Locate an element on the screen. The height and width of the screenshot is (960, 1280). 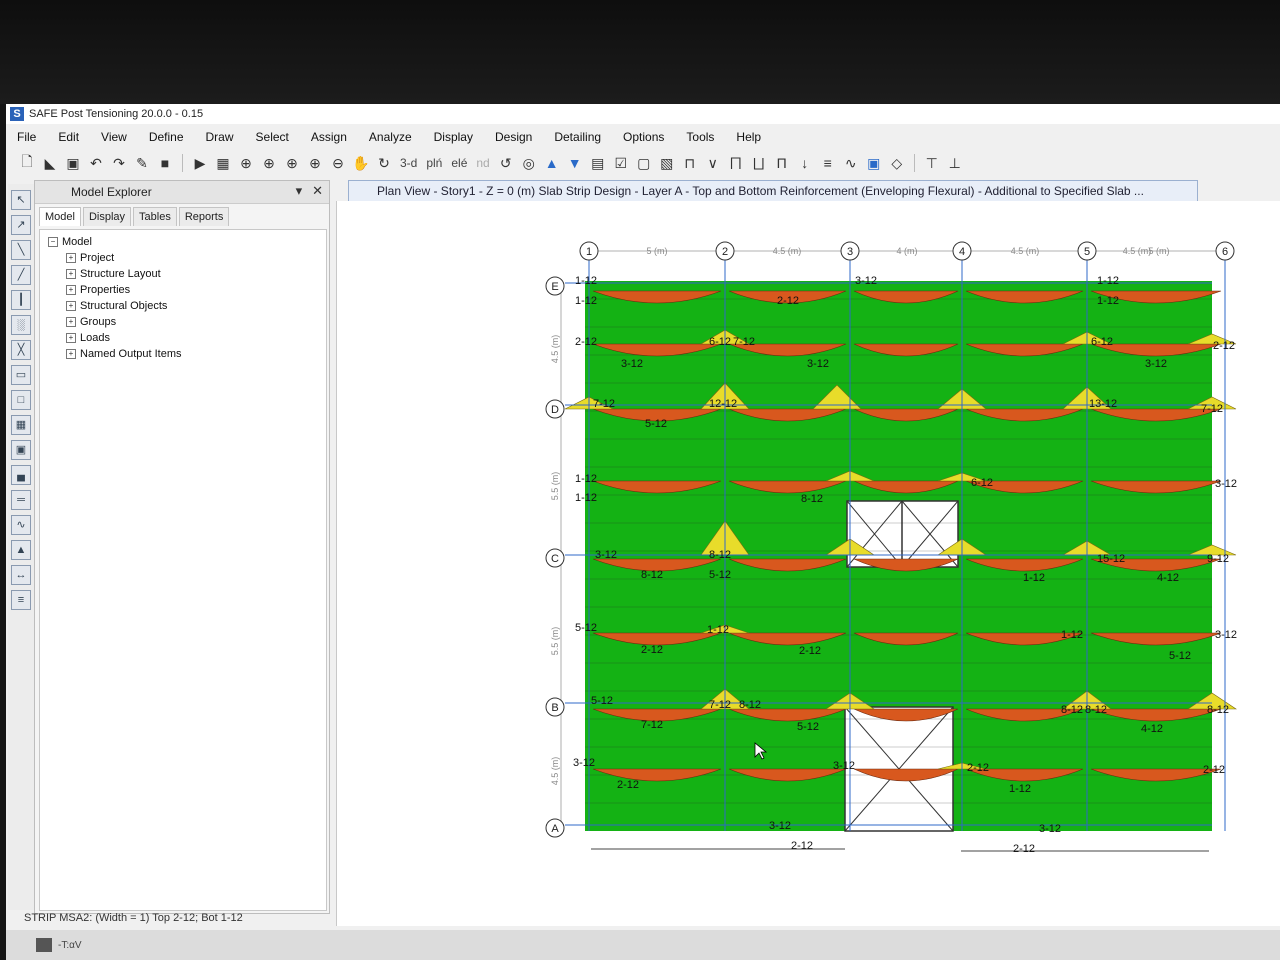
panel-menu-chevron-icon: ▾ is located at coordinates (299, 191).